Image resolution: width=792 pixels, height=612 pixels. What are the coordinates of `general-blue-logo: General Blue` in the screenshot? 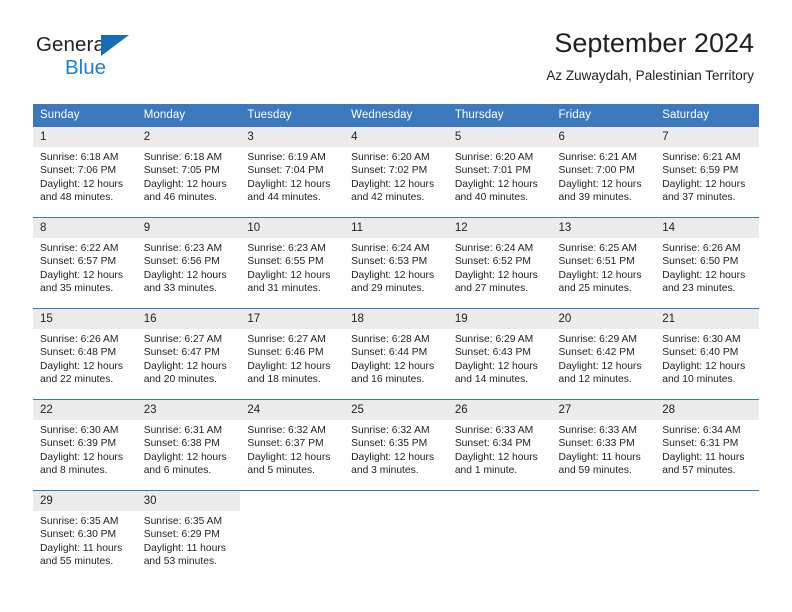 It's located at (121, 59).